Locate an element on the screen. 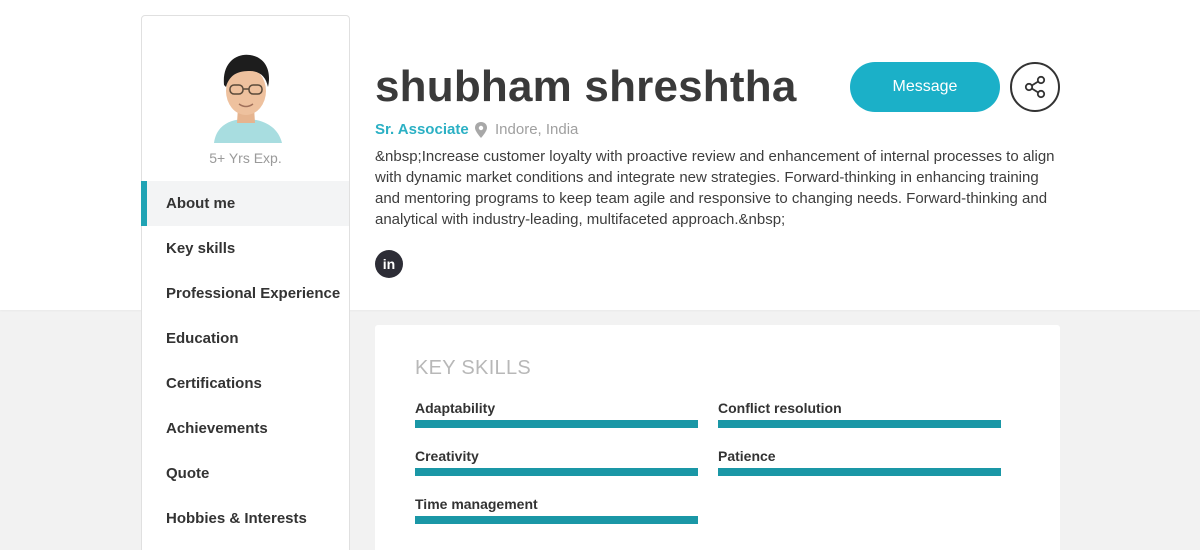 The height and width of the screenshot is (550, 1200). profile-location: Indore, India is located at coordinates (526, 129).